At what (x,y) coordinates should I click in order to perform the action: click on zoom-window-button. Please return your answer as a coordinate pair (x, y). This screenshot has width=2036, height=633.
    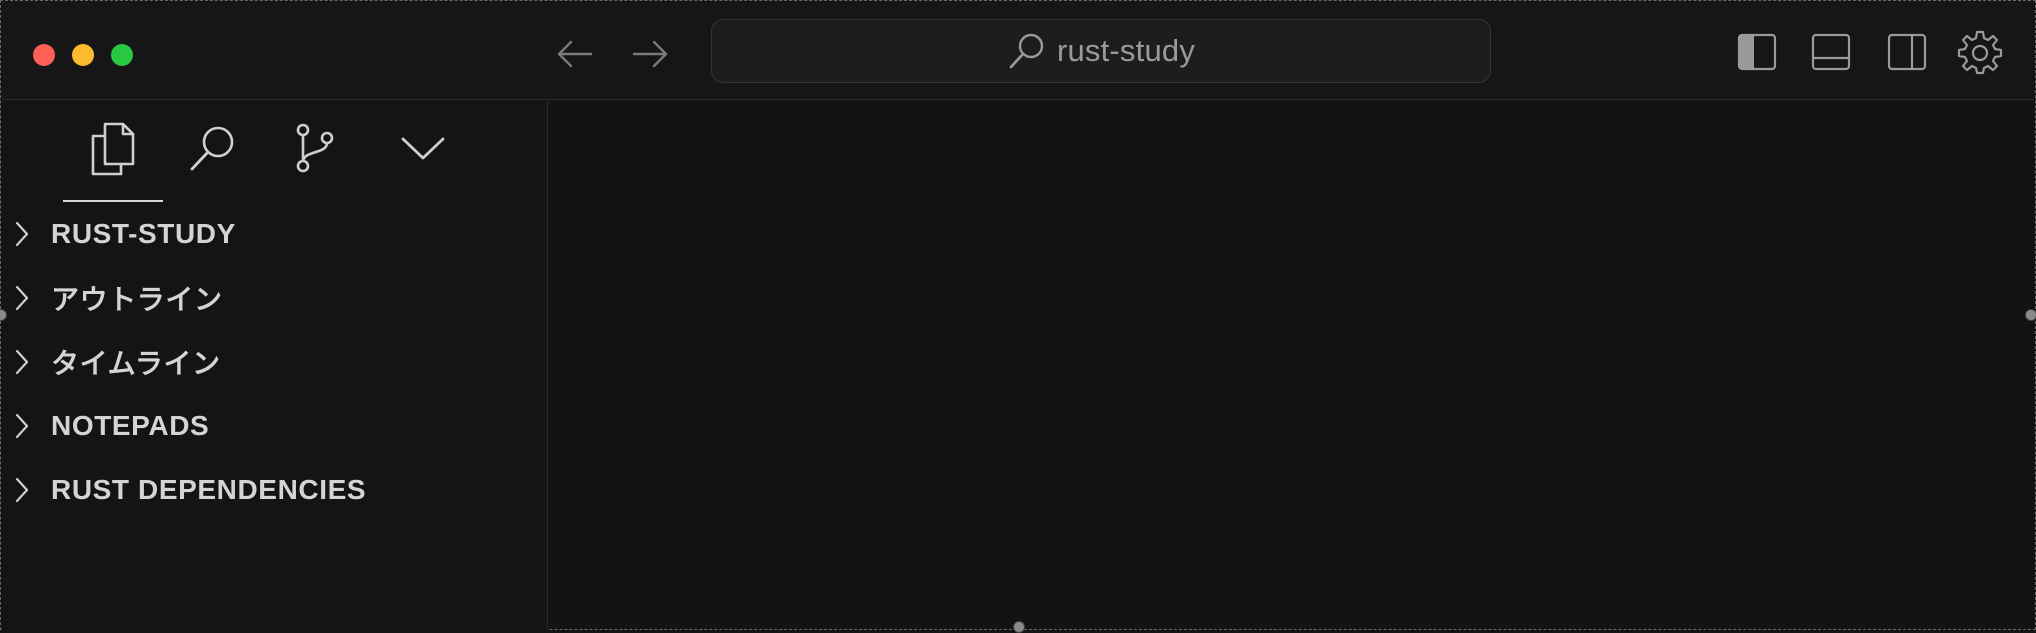
    Looking at the image, I should click on (122, 55).